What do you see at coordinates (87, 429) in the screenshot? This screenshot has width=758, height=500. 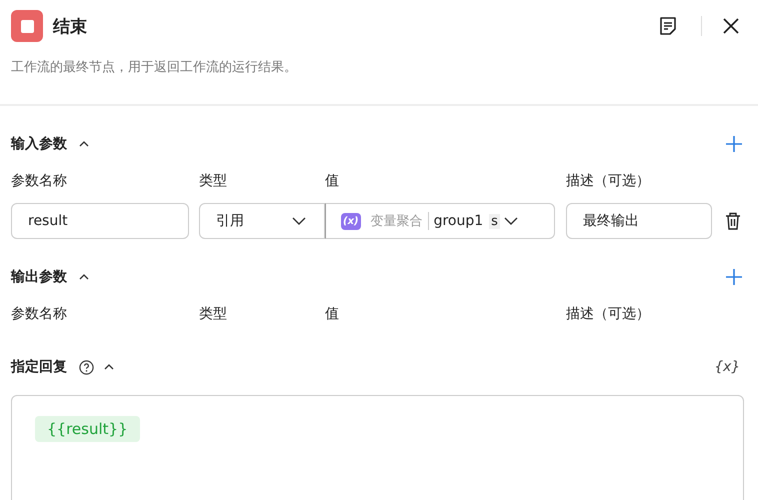 I see `variable-token: {{result}}` at bounding box center [87, 429].